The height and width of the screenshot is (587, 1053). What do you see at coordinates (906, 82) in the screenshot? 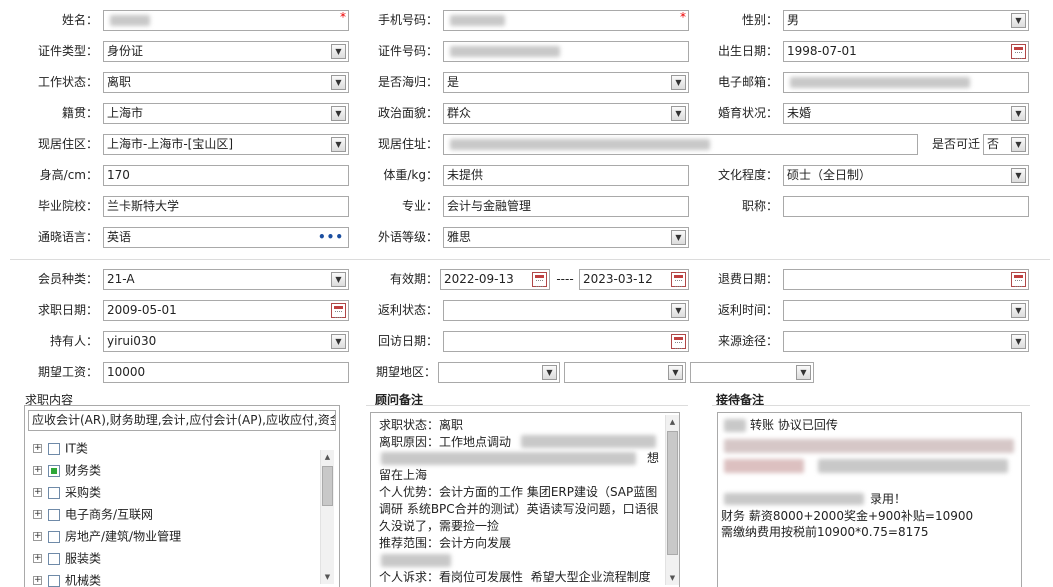
I see `email-input` at bounding box center [906, 82].